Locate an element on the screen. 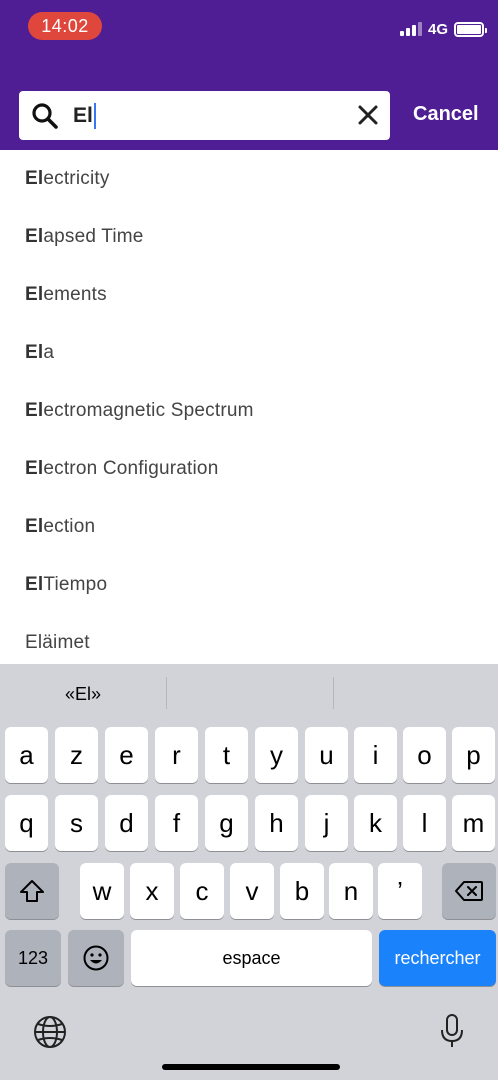  shift-icon is located at coordinates (32, 891).